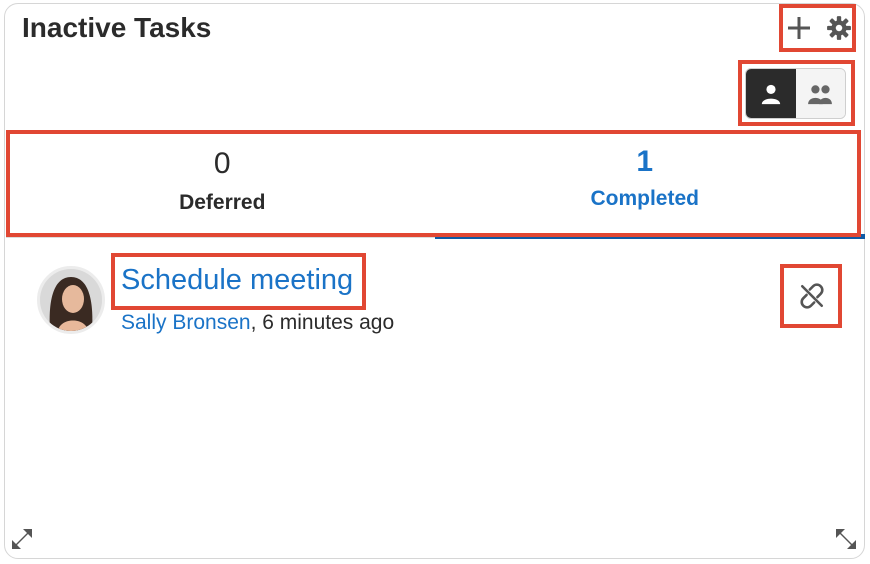 Image resolution: width=870 pixels, height=564 pixels. Describe the element at coordinates (117, 27) in the screenshot. I see `dashlet-title: Inactive Tasks` at that location.